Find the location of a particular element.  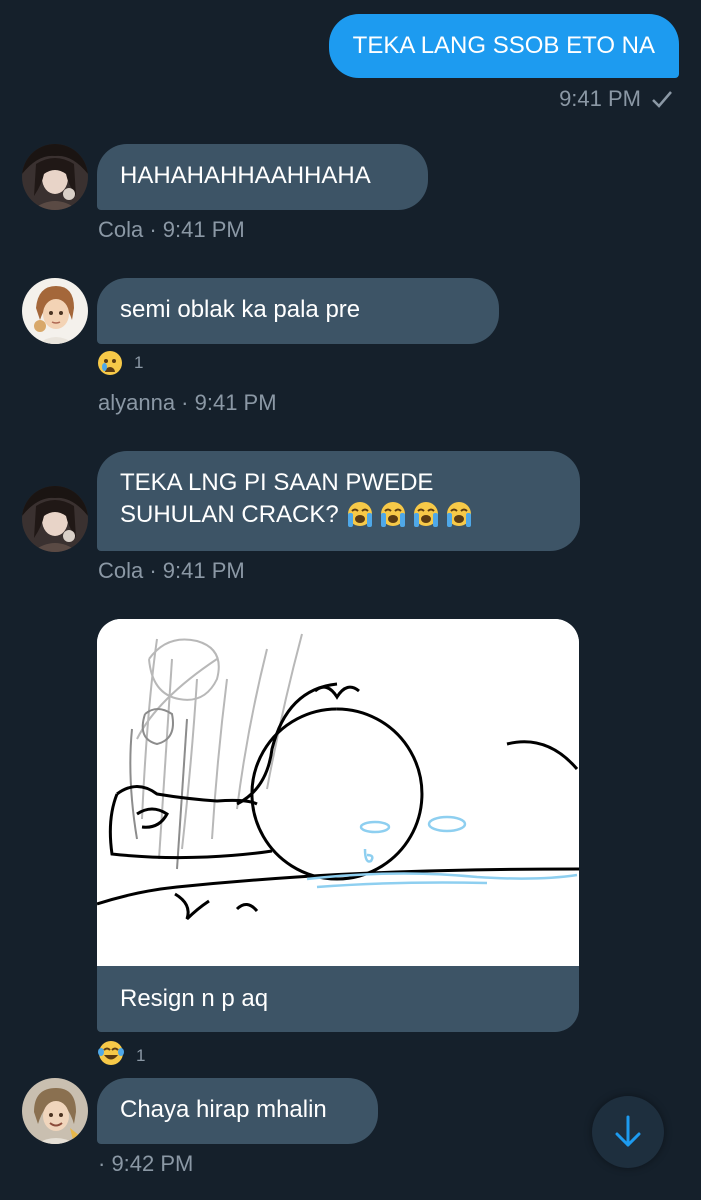

incoming-message-bubble: HAHAHAHHAAHHAHA is located at coordinates (262, 177).